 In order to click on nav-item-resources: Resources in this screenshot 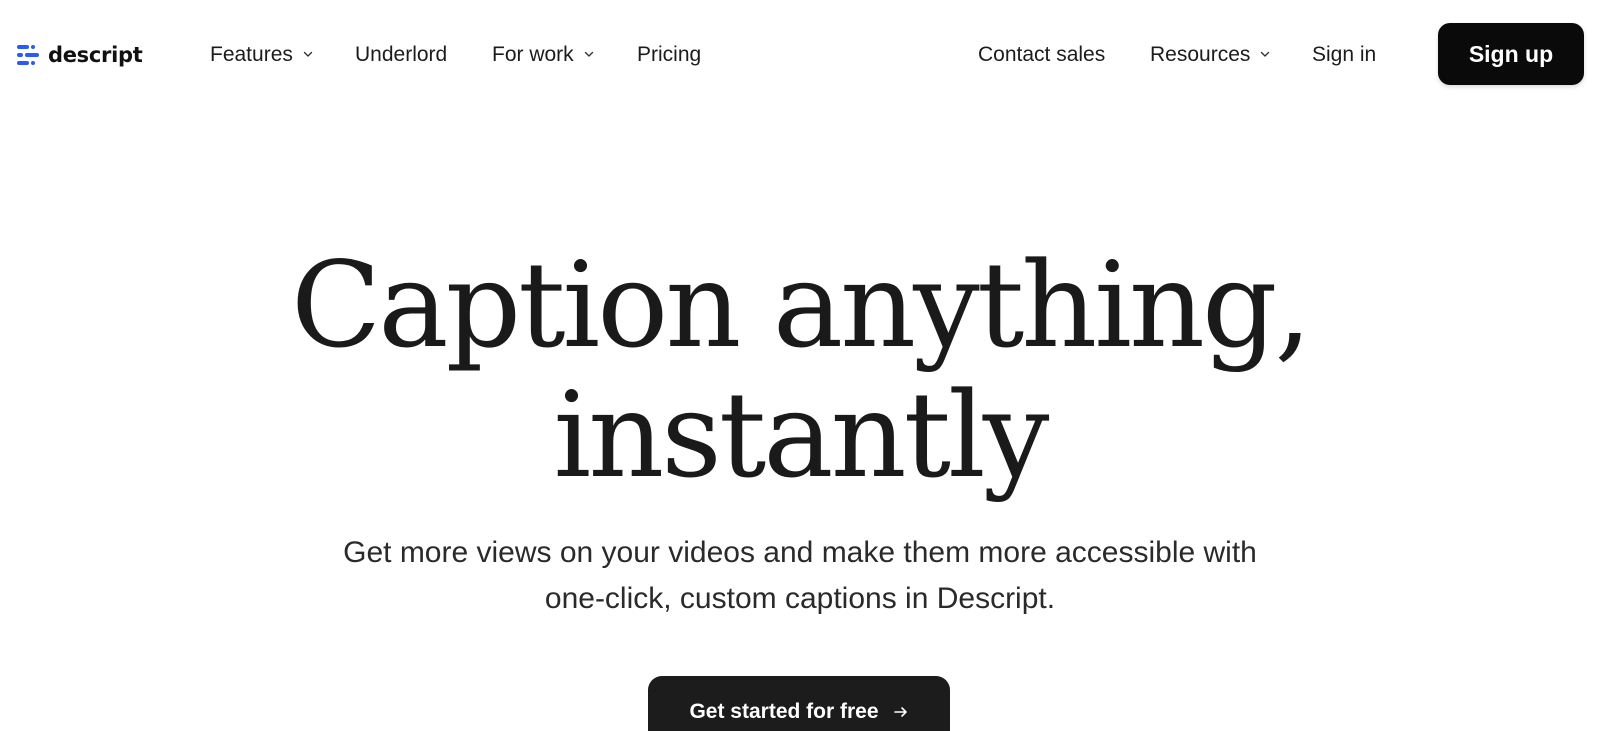, I will do `click(1210, 55)`.